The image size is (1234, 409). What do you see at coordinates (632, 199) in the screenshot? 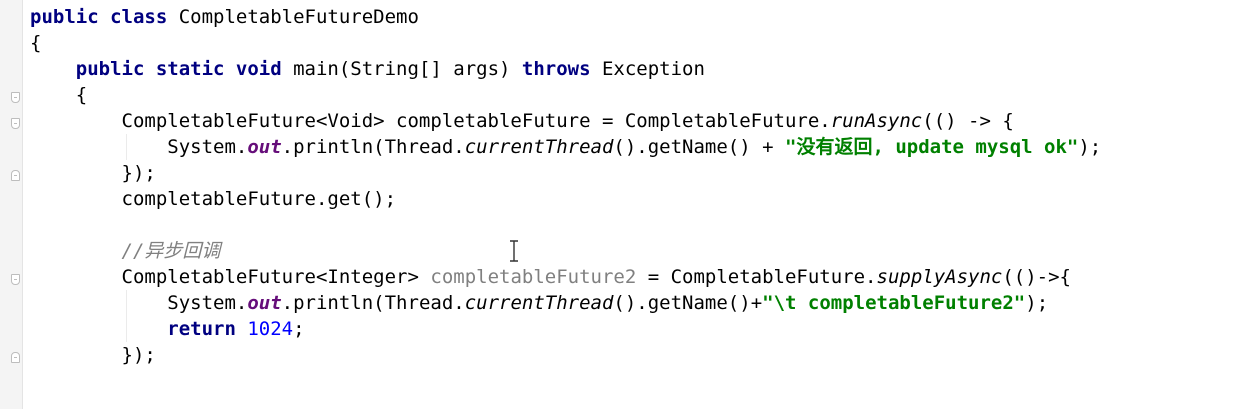
I see `code-line: completableFuture.get();` at bounding box center [632, 199].